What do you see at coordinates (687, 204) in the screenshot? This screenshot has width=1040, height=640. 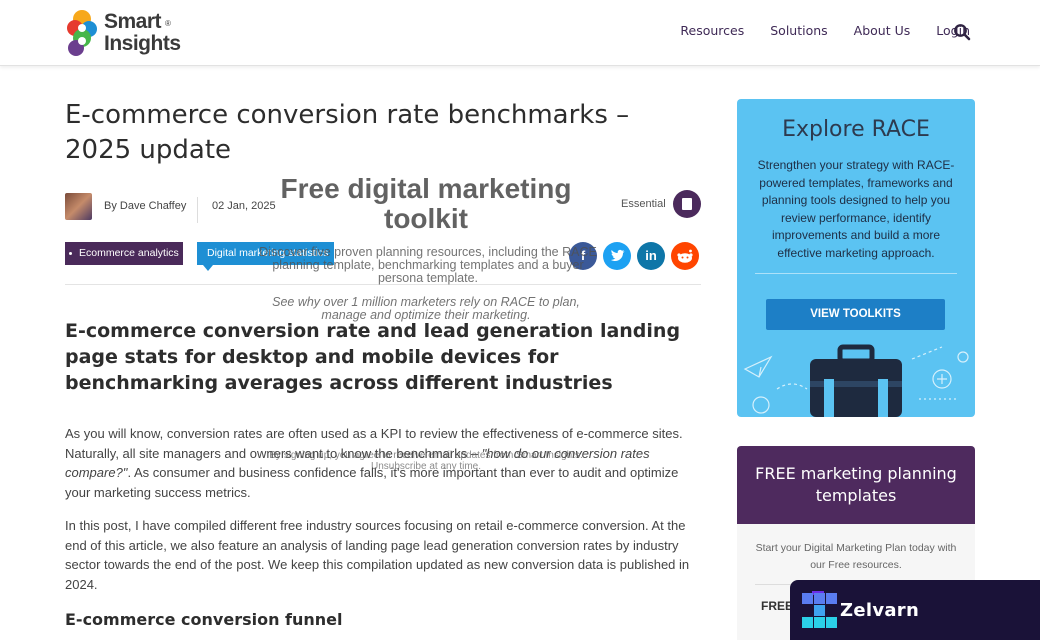 I see `essential-badge-icon` at bounding box center [687, 204].